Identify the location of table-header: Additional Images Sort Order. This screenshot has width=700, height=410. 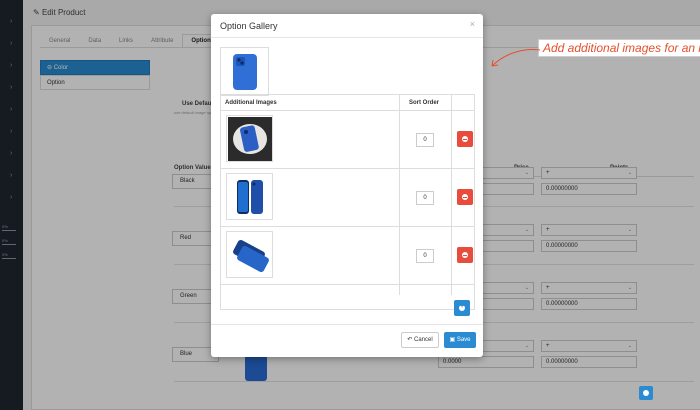
(347, 103).